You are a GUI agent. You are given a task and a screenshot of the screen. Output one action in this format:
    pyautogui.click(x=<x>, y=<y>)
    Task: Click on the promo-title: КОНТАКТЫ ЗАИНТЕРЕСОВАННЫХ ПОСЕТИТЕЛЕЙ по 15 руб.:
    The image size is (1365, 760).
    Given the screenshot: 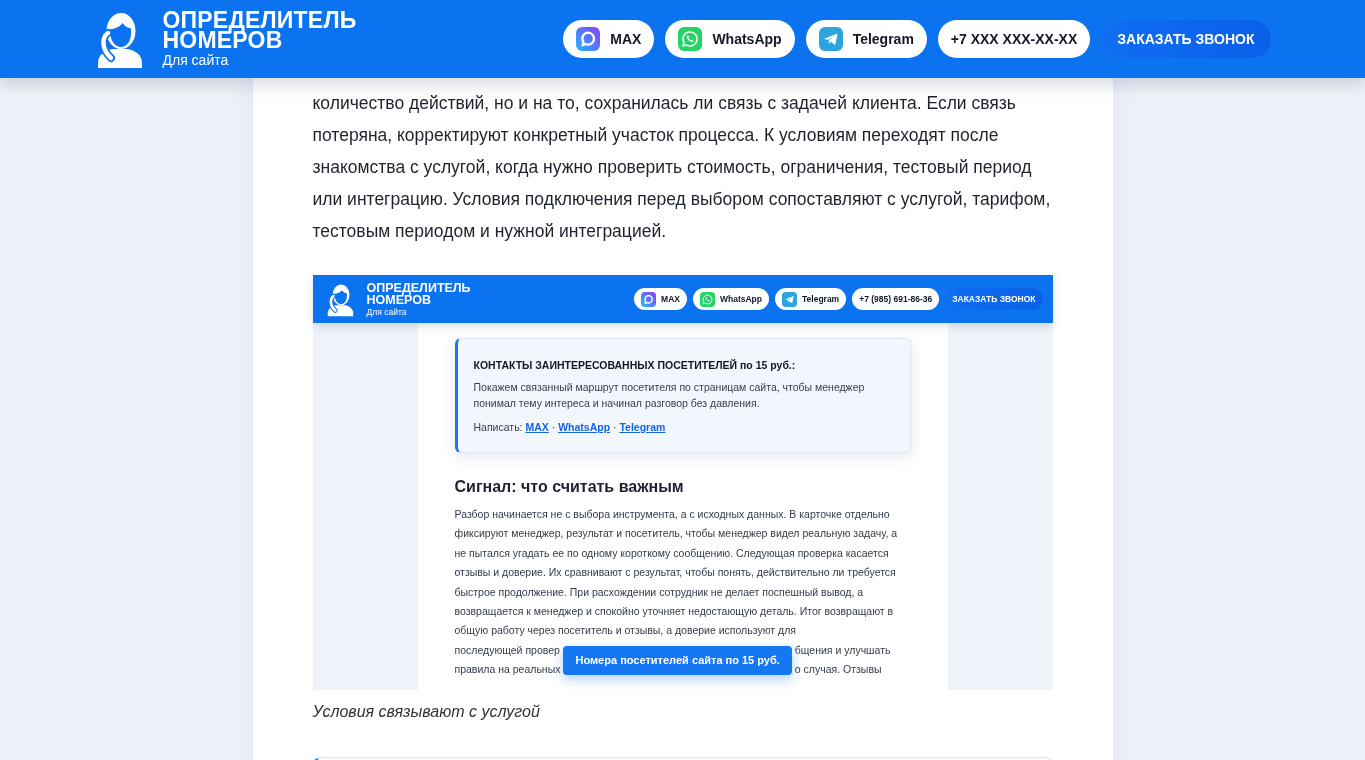 What is the action you would take?
    pyautogui.click(x=635, y=365)
    